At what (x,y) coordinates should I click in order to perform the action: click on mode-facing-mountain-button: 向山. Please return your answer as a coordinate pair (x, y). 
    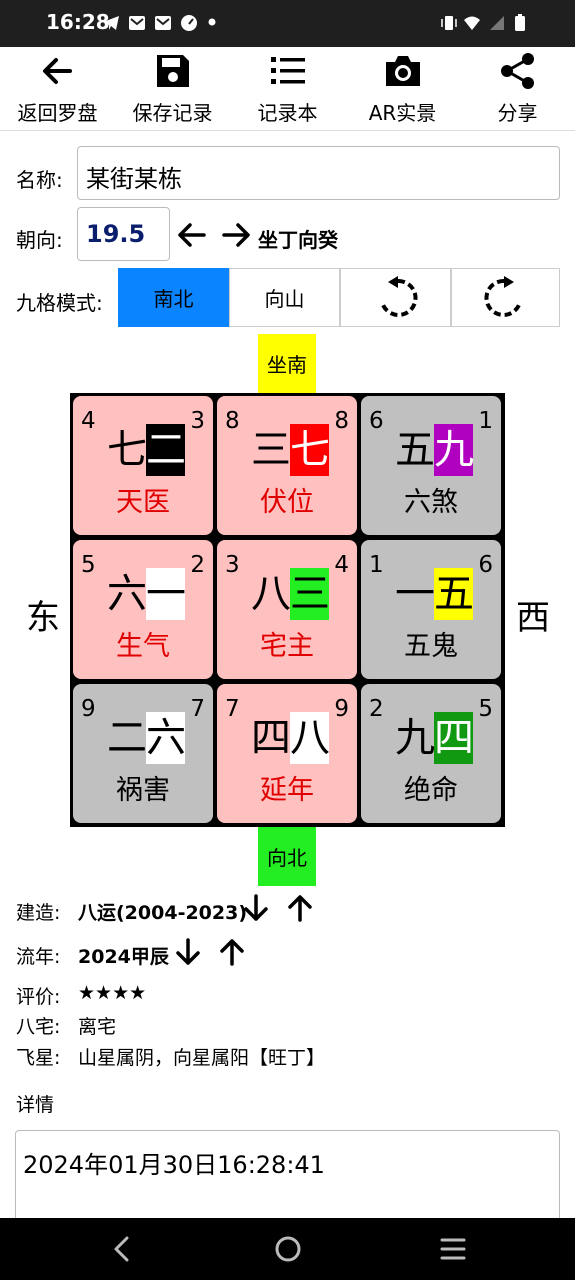
    Looking at the image, I should click on (284, 297).